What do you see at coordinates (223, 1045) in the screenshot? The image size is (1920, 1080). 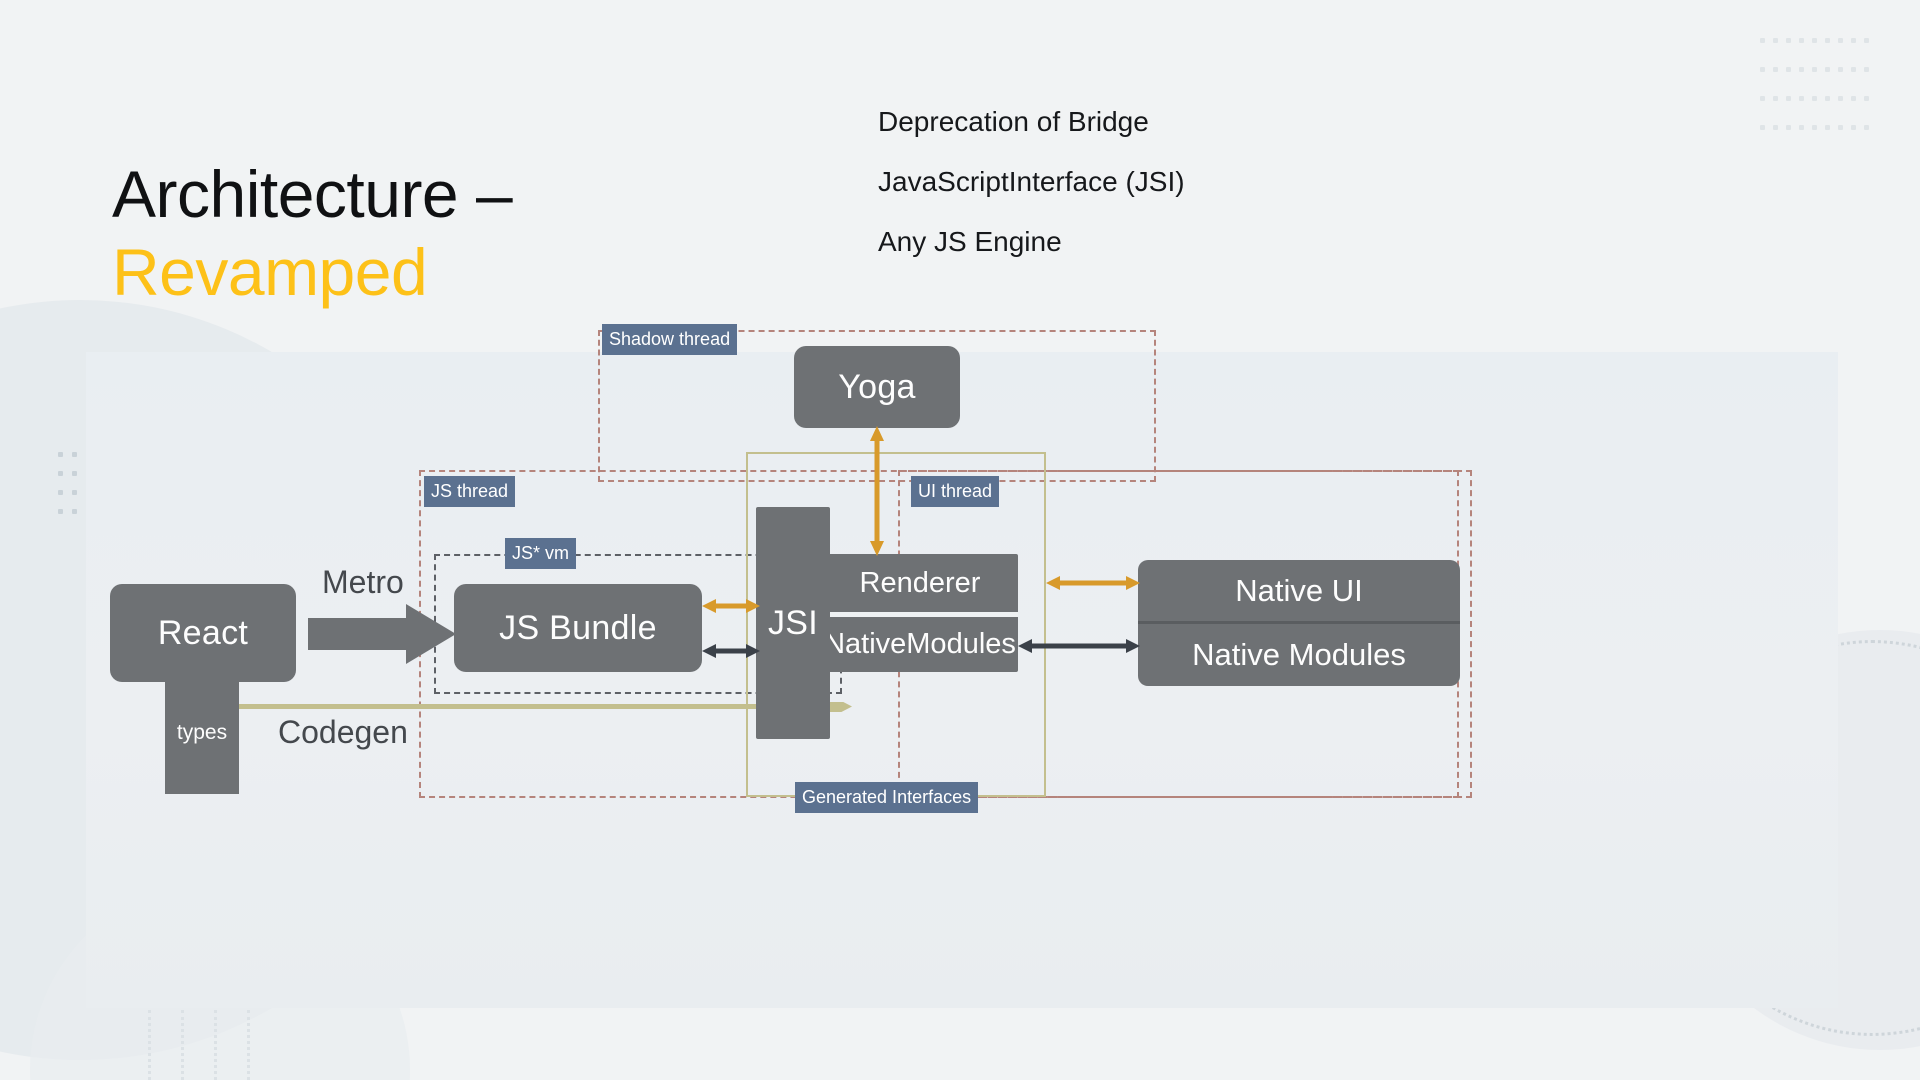 I see `decorative-vertical-dotted-lines` at bounding box center [223, 1045].